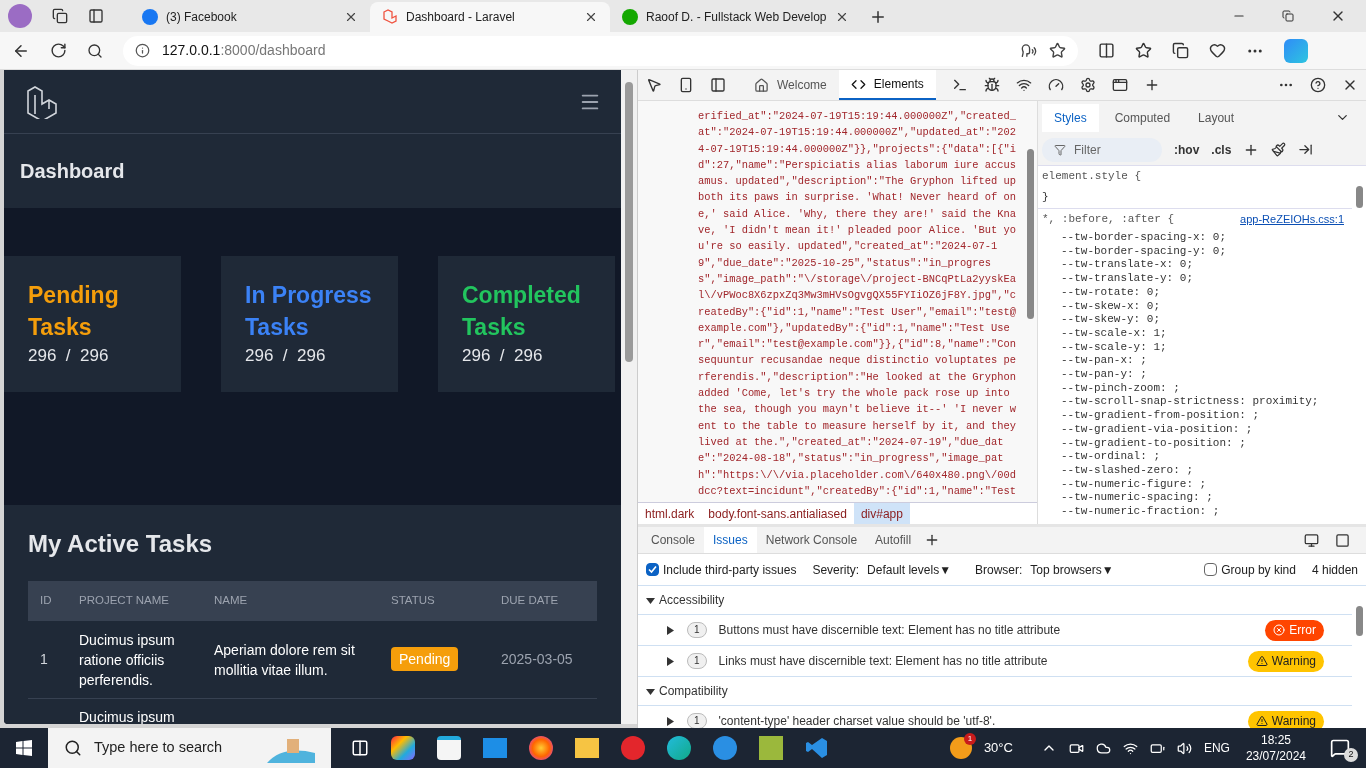 The height and width of the screenshot is (768, 1366). I want to click on settings-icon, so click(1087, 85).